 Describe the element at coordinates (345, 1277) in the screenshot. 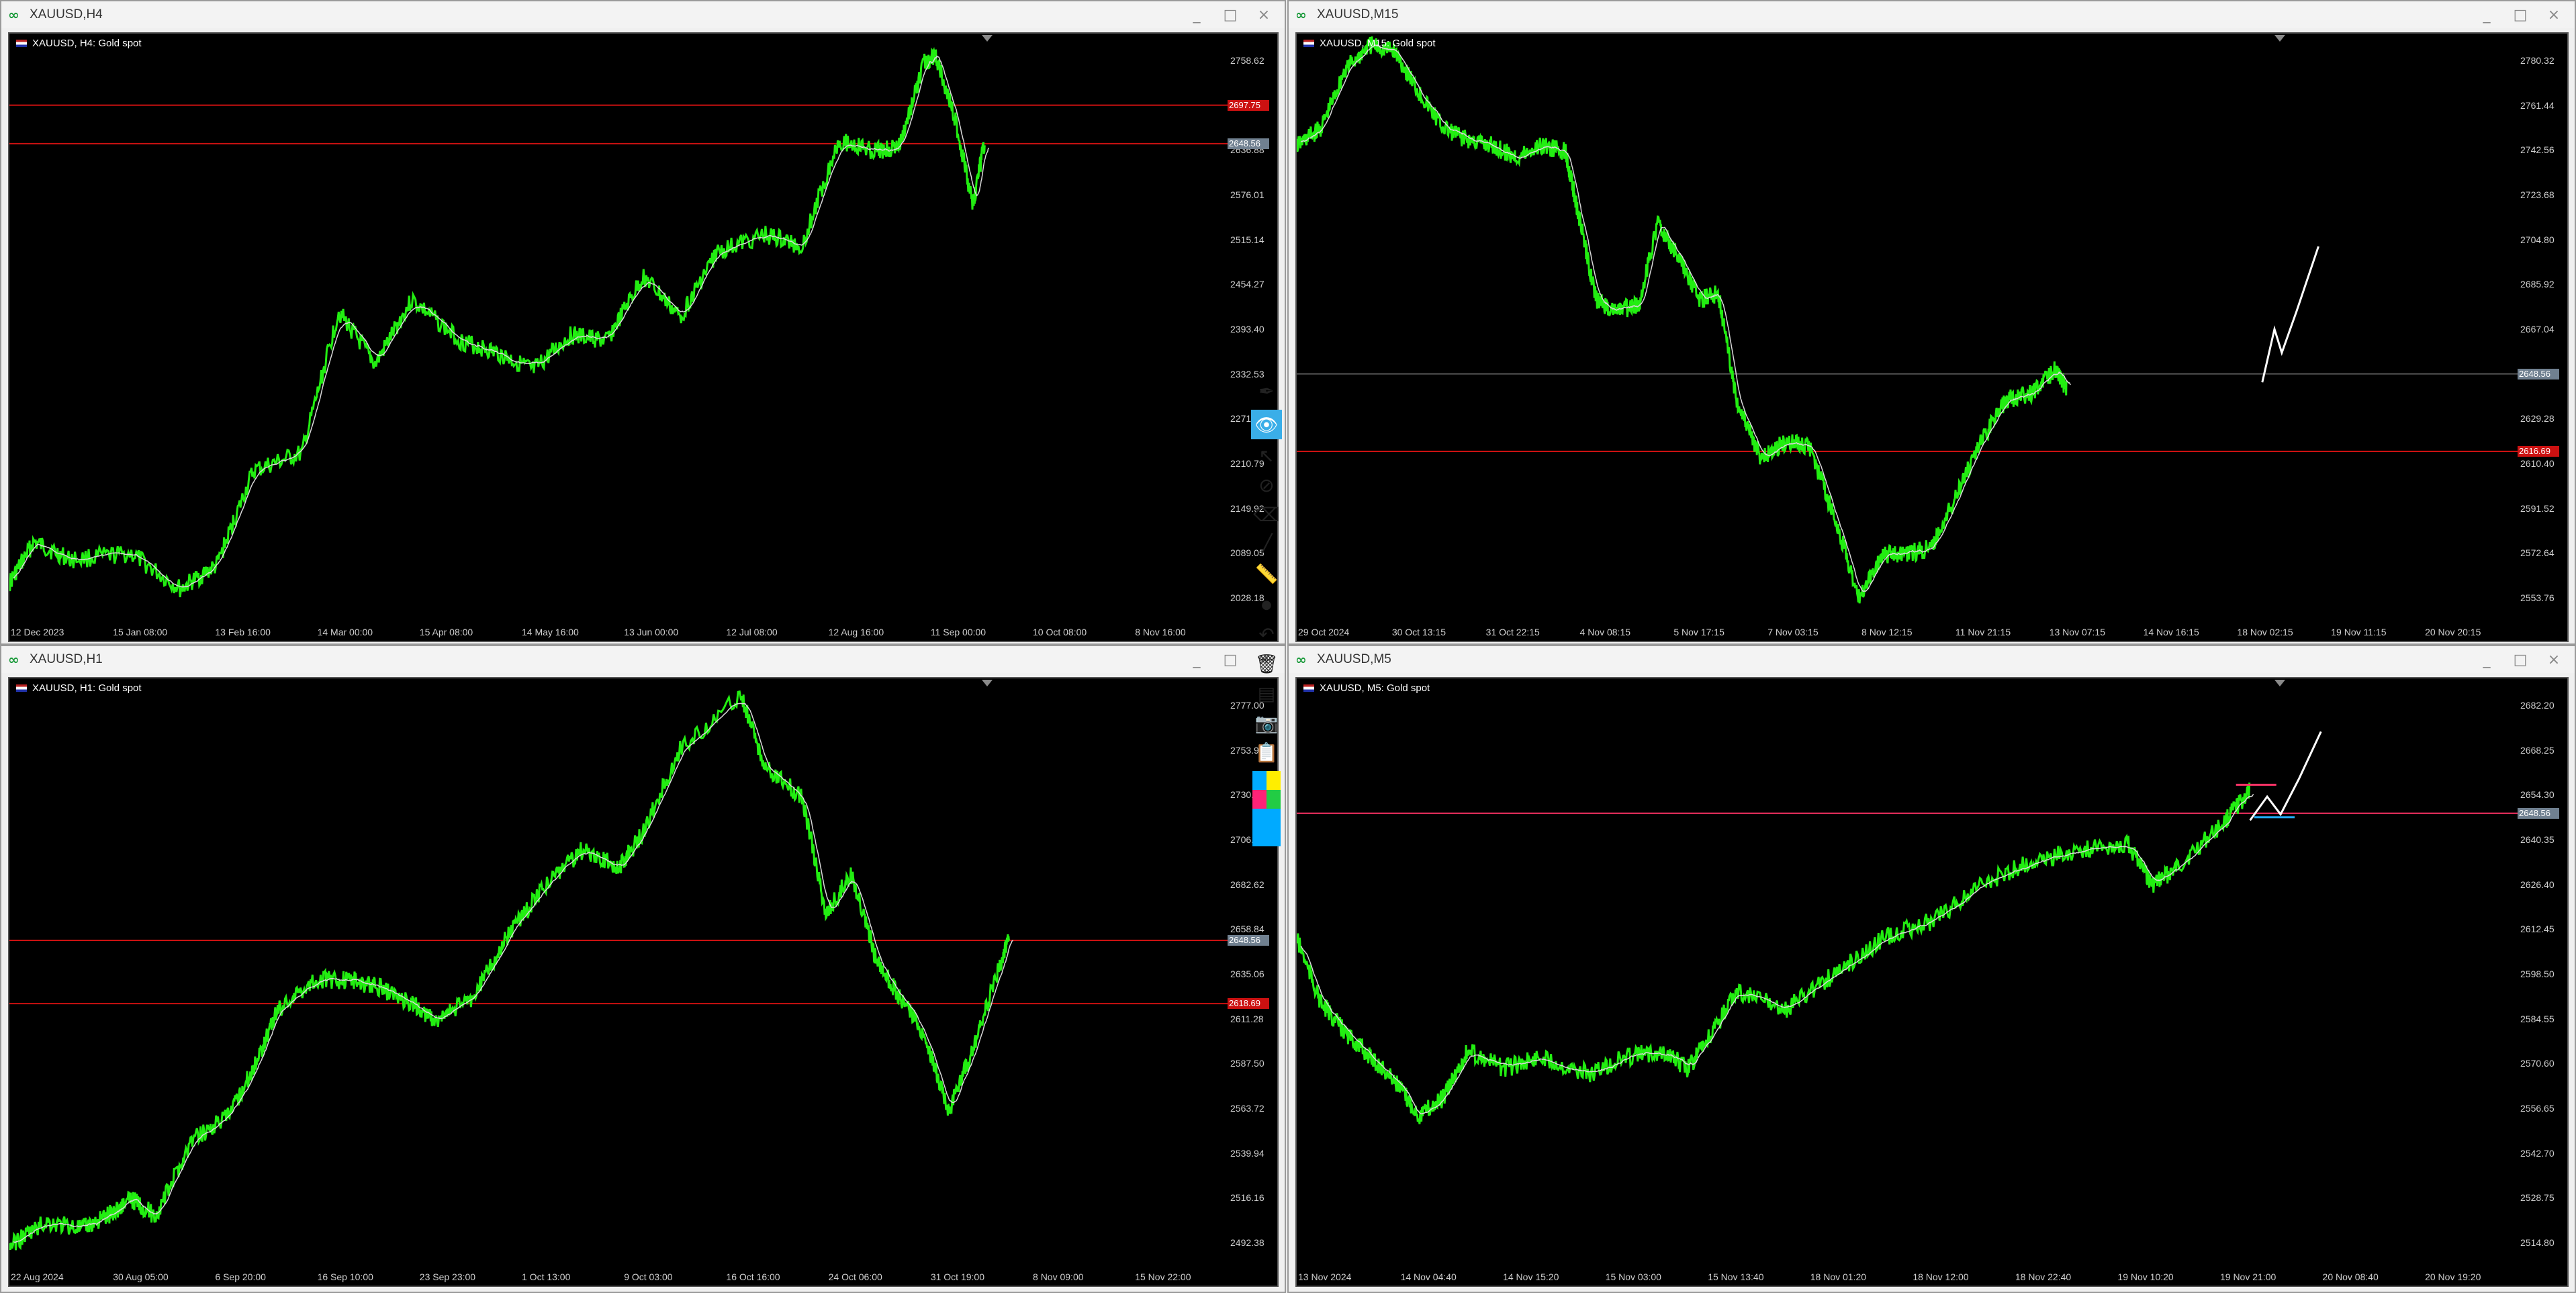

I see `time-axis-label: 16 Sep 10:00` at that location.